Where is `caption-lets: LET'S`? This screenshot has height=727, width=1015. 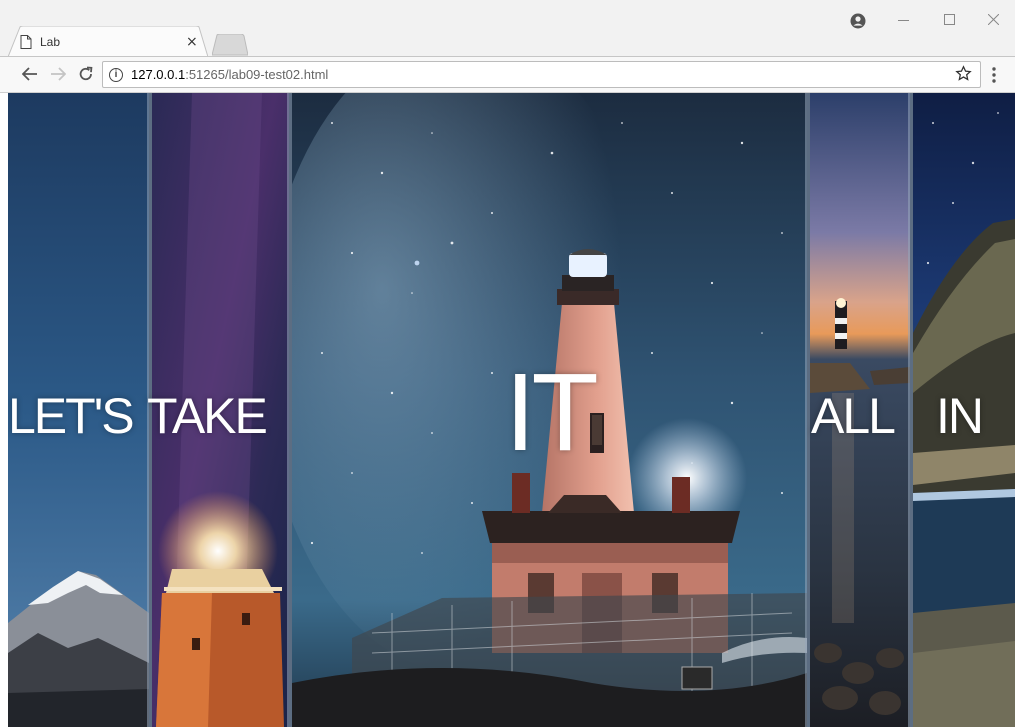
caption-lets: LET'S is located at coordinates (71, 416).